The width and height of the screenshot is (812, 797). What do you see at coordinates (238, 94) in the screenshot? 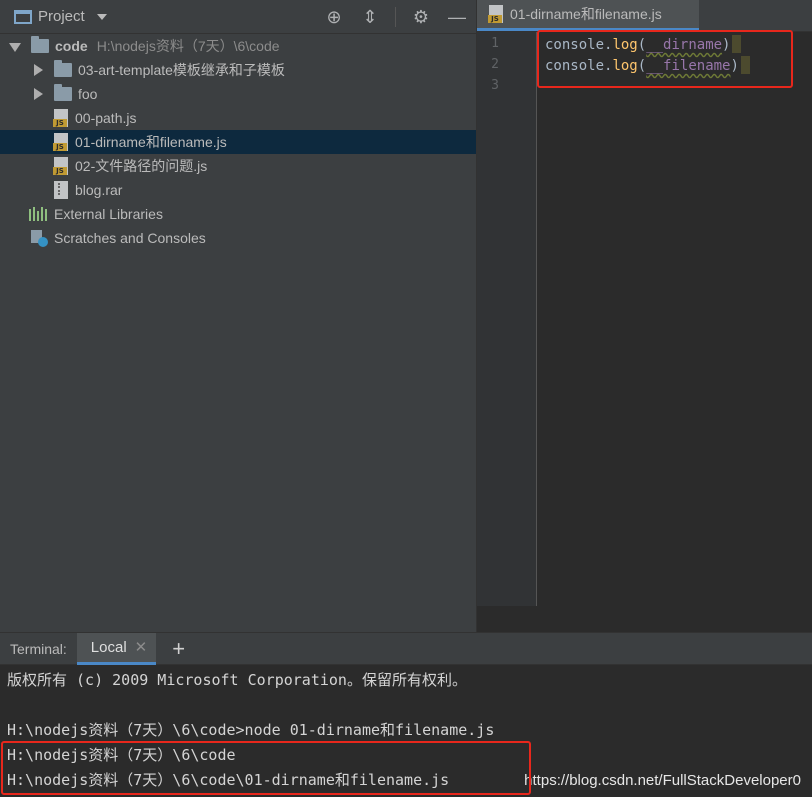
I see `tree-item-foo: foo` at bounding box center [238, 94].